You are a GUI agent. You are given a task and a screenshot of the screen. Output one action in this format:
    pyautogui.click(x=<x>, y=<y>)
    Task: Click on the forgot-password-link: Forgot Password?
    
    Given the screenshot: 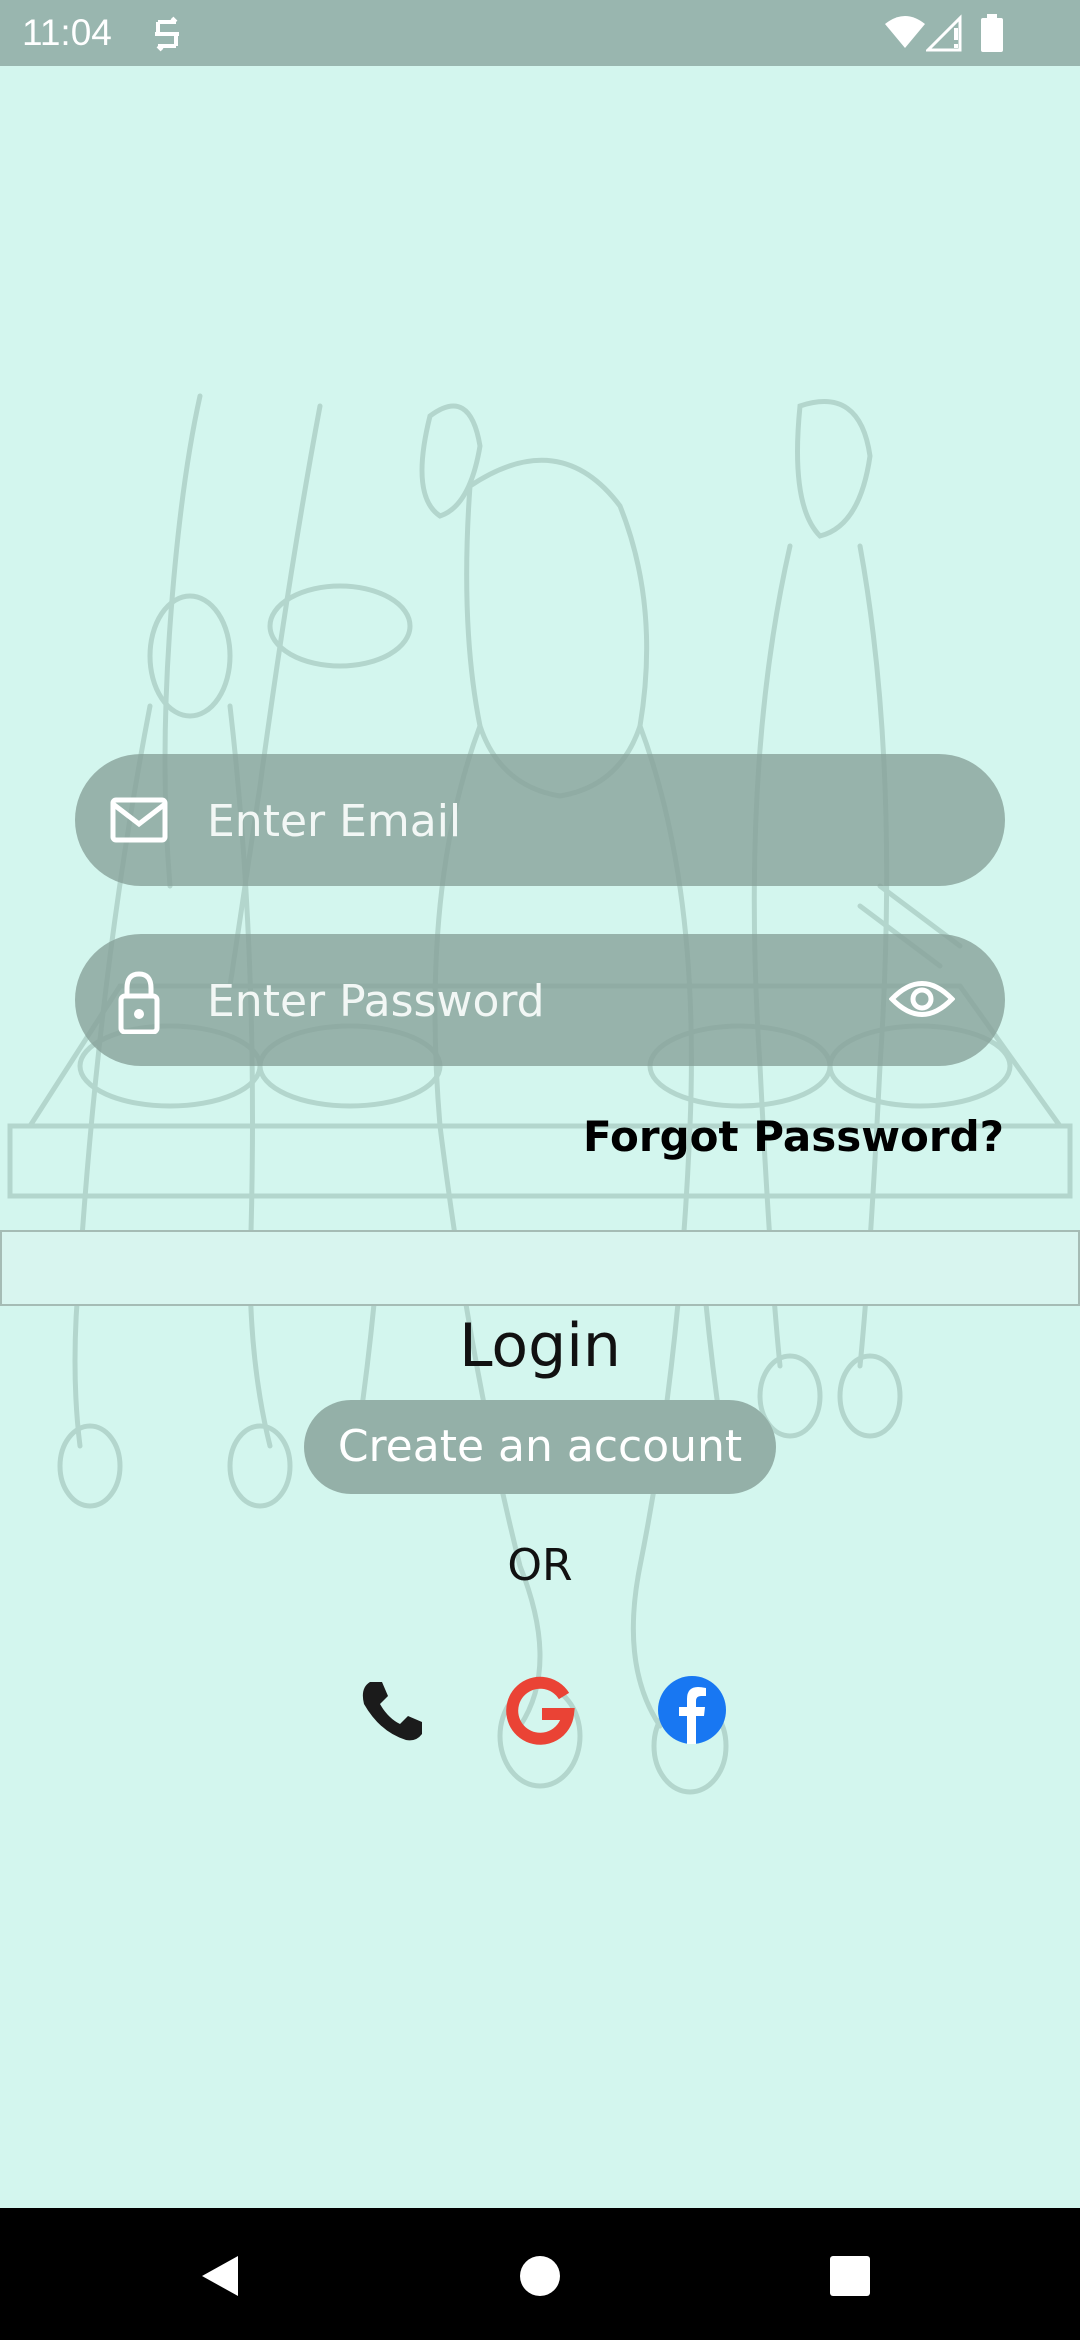 What is the action you would take?
    pyautogui.click(x=793, y=1136)
    